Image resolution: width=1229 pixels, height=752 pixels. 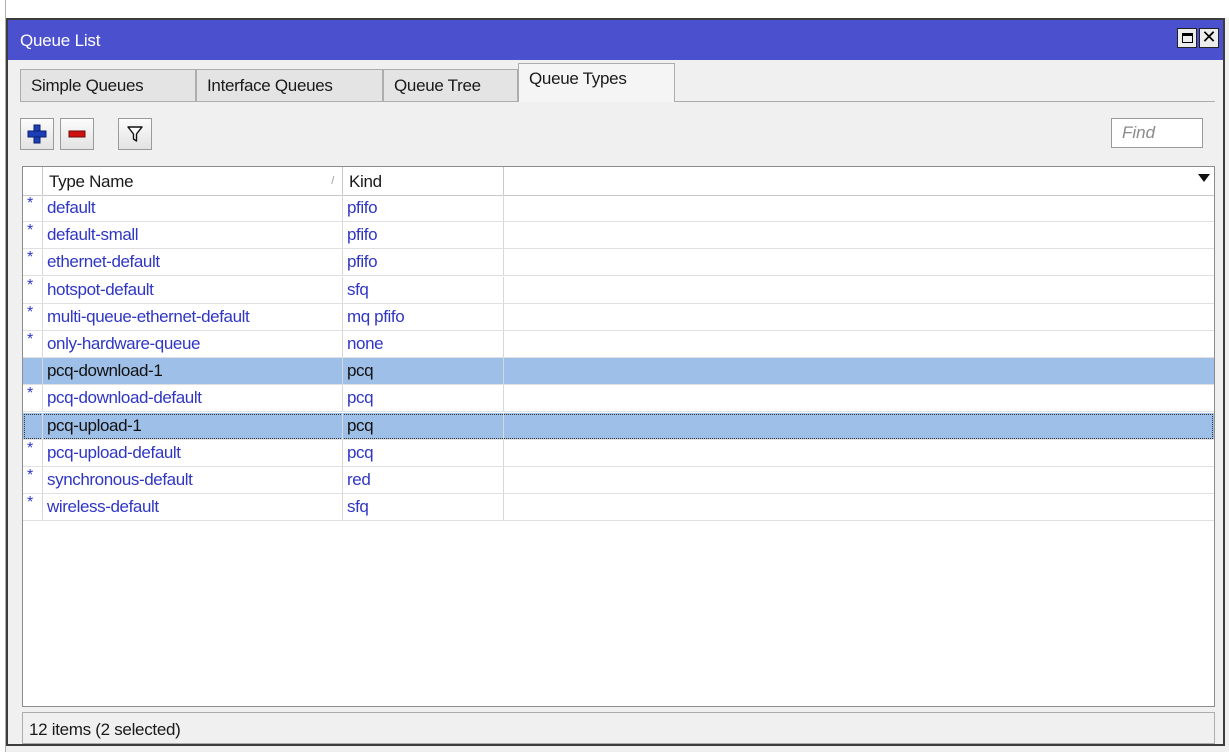 I want to click on table-row: * pcq-download-default pcq, so click(x=618, y=399).